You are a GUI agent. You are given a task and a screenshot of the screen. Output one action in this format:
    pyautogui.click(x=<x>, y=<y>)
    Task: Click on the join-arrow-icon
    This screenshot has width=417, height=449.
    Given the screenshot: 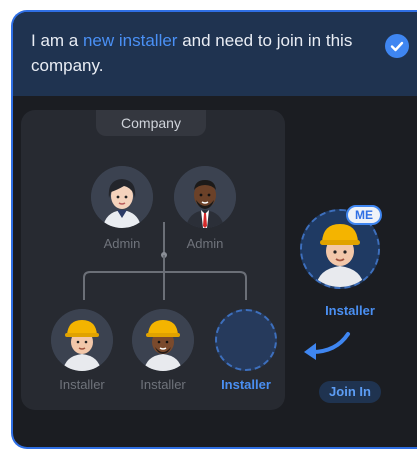 What is the action you would take?
    pyautogui.click(x=327, y=346)
    